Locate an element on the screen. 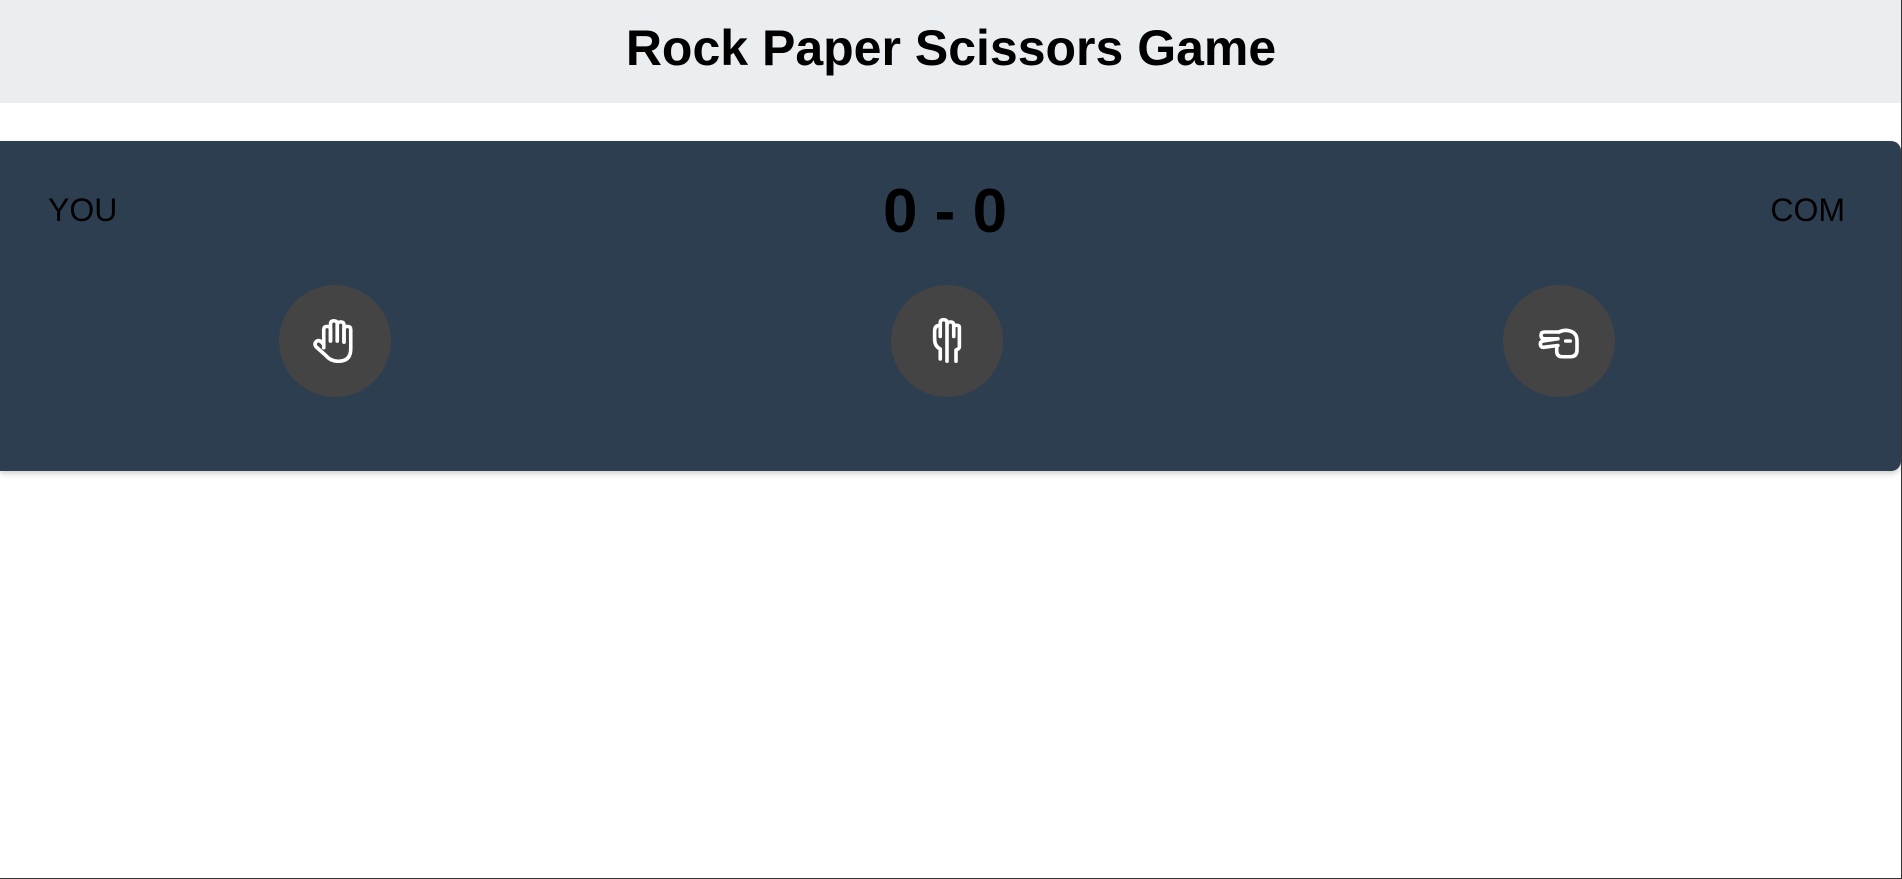 The height and width of the screenshot is (879, 1902). header-bar: Rock Paper Scissors Game is located at coordinates (950, 51).